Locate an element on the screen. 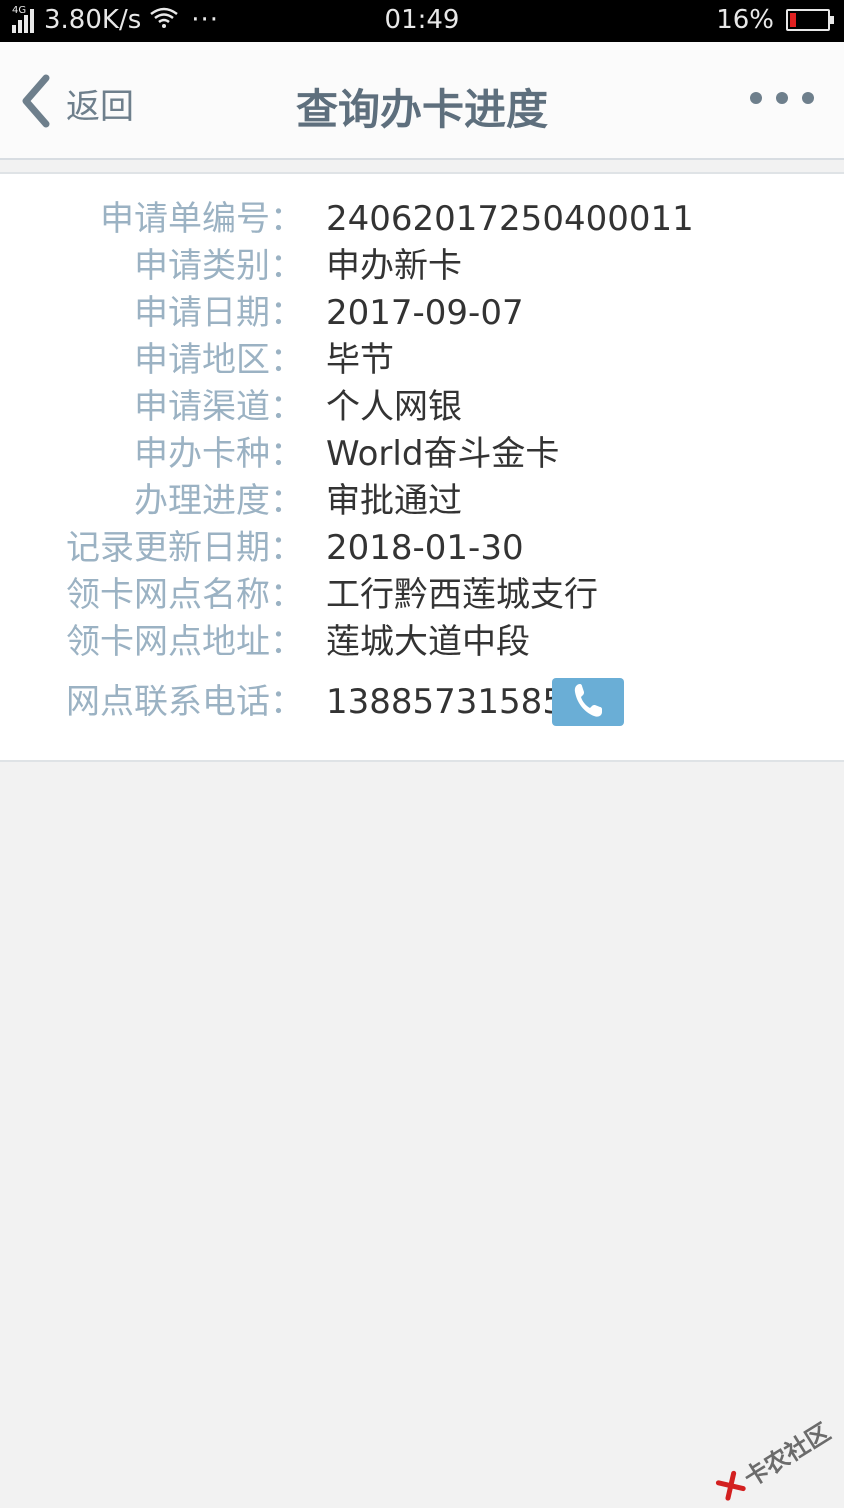  page-title: 查询办卡进度 is located at coordinates (421, 109).